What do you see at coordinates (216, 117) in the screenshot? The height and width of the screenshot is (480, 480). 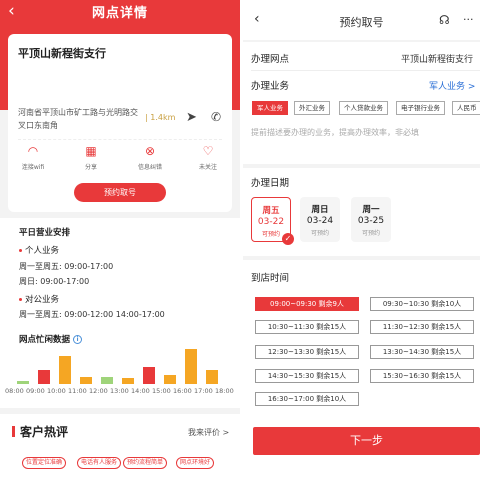 I see `phone-icon: ✆` at bounding box center [216, 117].